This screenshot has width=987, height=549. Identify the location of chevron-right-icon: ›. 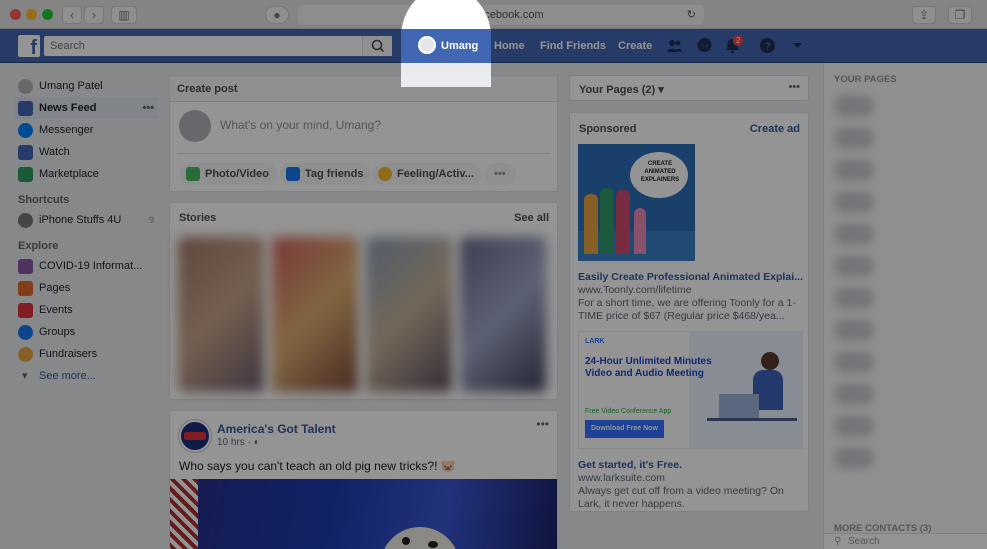
(94, 15).